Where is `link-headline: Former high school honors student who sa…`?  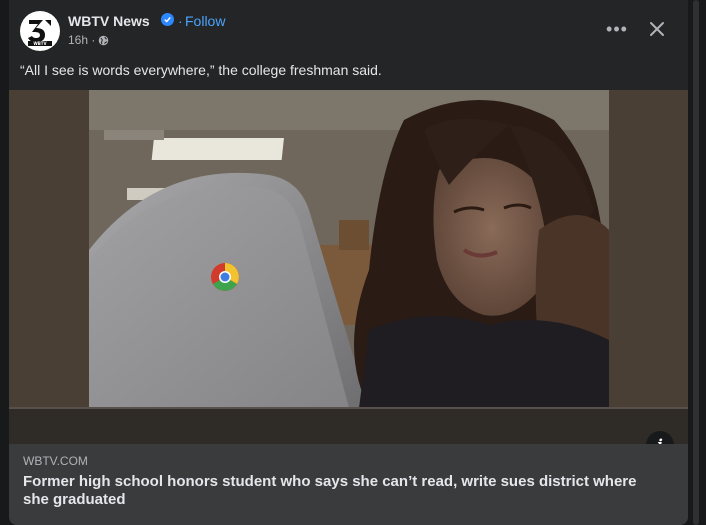
link-headline: Former high school honors student who sa… is located at coordinates (338, 491).